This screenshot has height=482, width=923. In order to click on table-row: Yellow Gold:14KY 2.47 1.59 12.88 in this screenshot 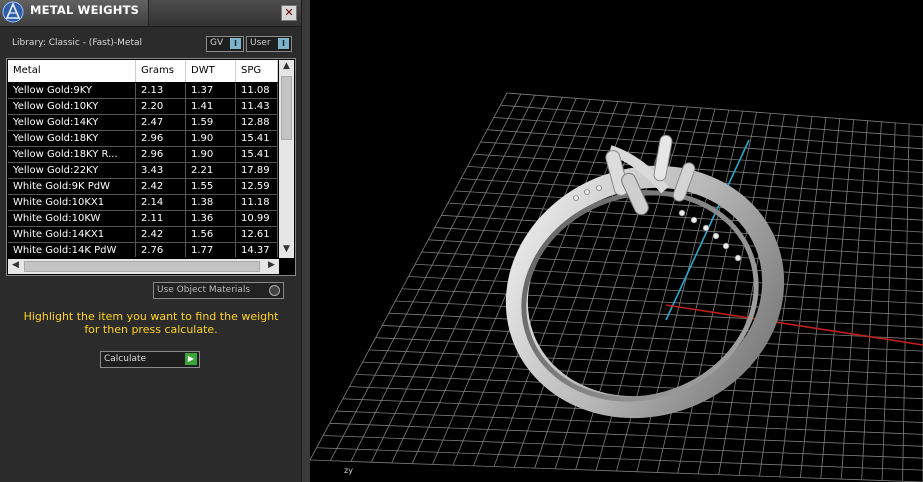, I will do `click(143, 123)`.